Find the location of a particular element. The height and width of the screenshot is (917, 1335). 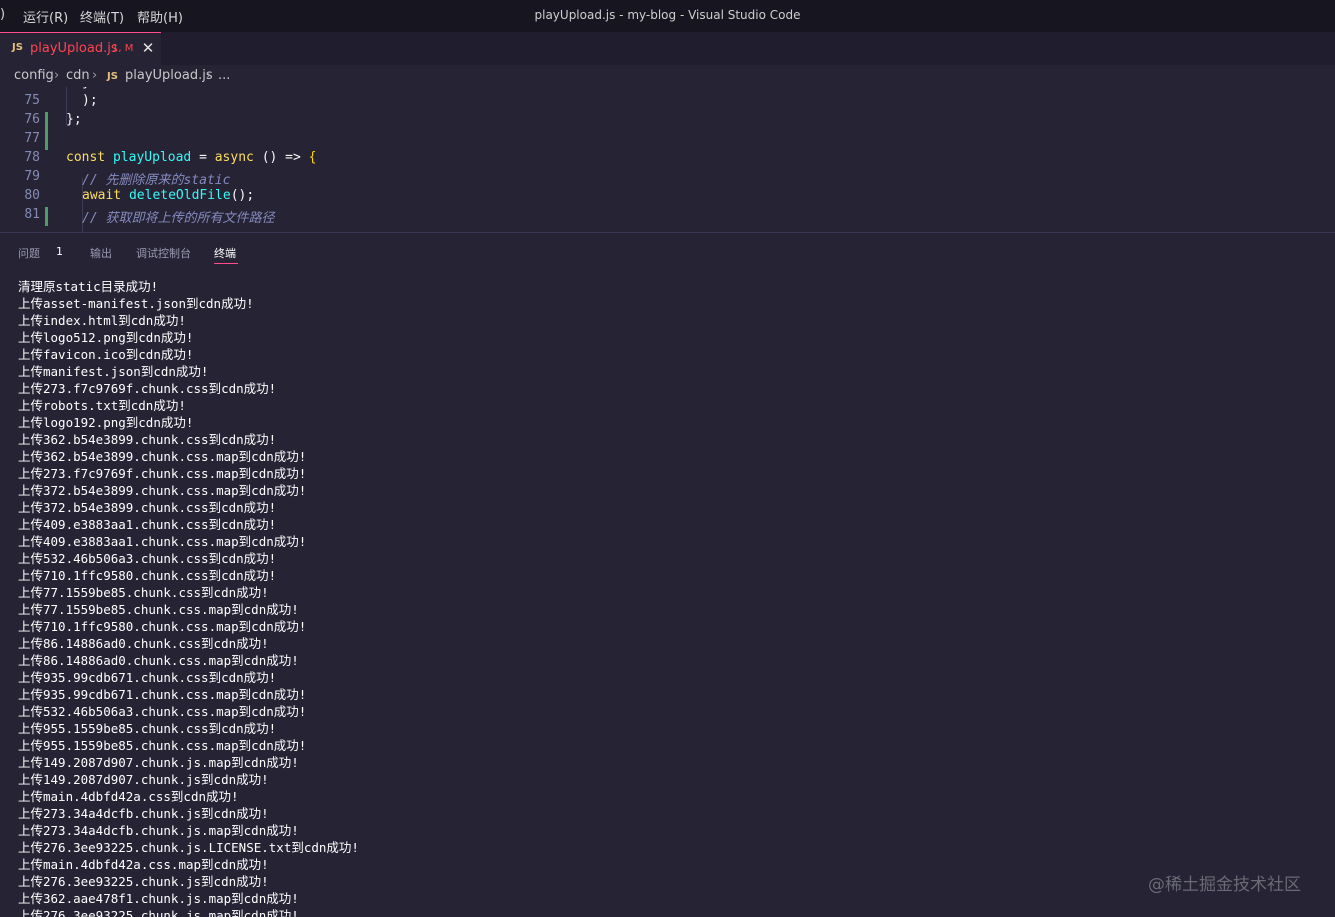

terminal-line: 上传manifest.json到cdn成功! is located at coordinates (113, 371).